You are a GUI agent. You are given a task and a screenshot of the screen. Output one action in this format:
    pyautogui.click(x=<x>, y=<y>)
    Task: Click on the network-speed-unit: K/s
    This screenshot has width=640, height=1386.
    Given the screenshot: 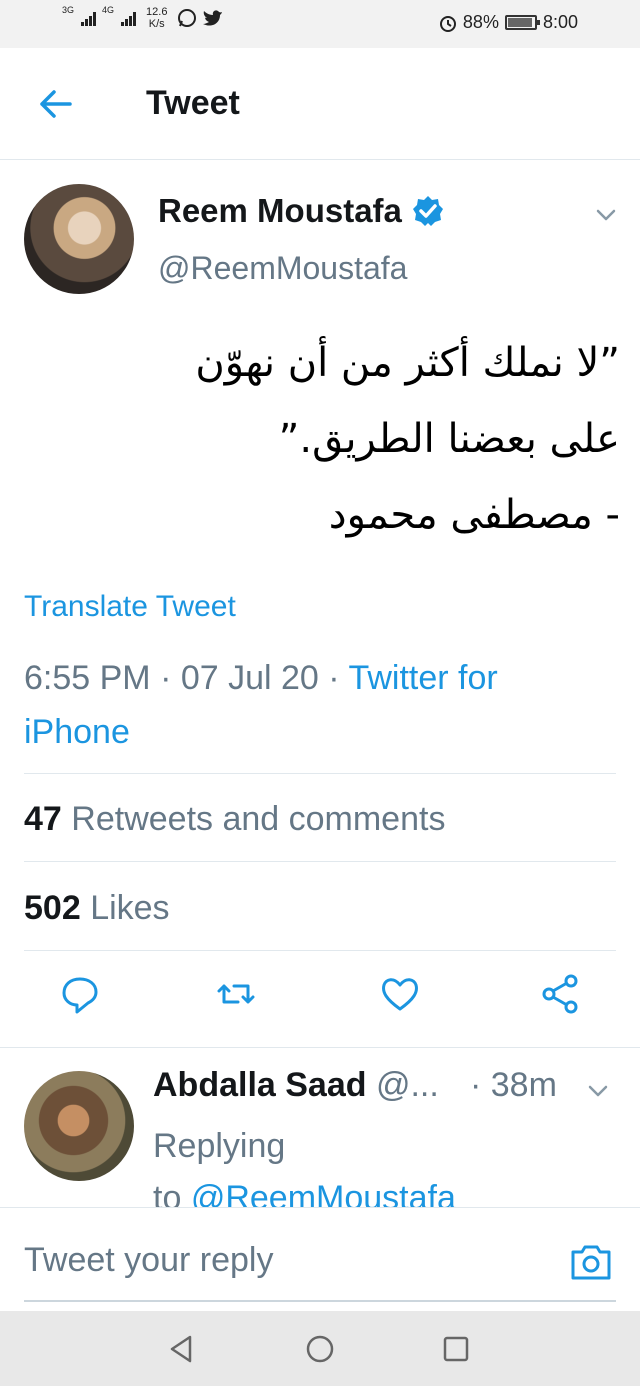 What is the action you would take?
    pyautogui.click(x=156, y=24)
    